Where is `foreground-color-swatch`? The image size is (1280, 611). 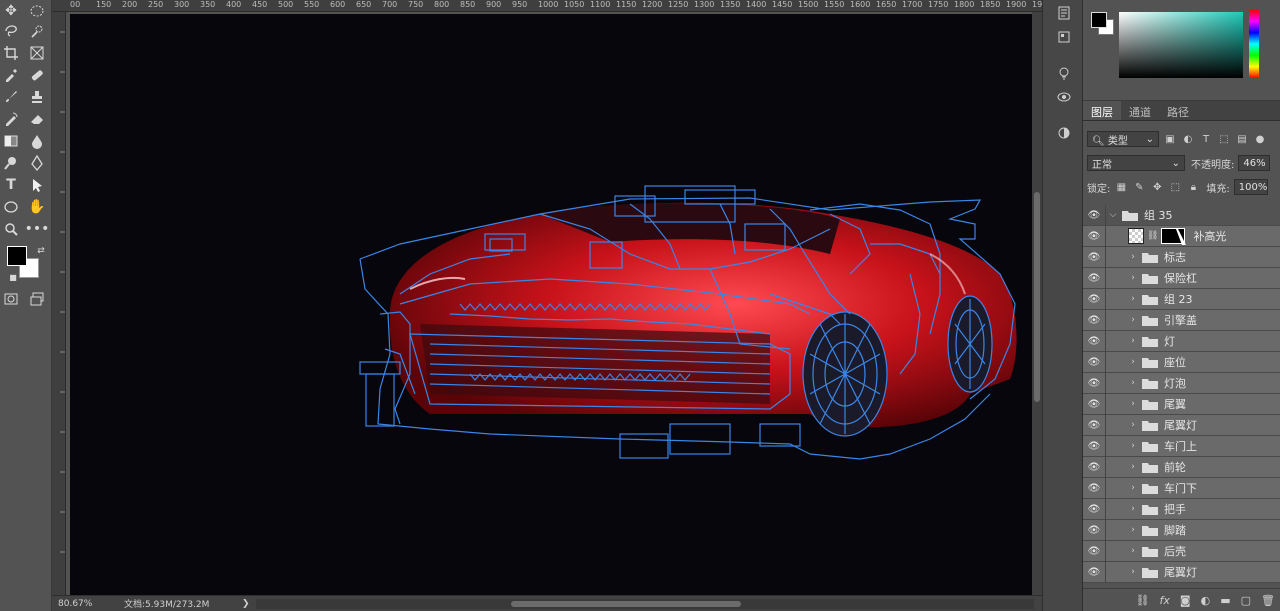 foreground-color-swatch is located at coordinates (17, 256).